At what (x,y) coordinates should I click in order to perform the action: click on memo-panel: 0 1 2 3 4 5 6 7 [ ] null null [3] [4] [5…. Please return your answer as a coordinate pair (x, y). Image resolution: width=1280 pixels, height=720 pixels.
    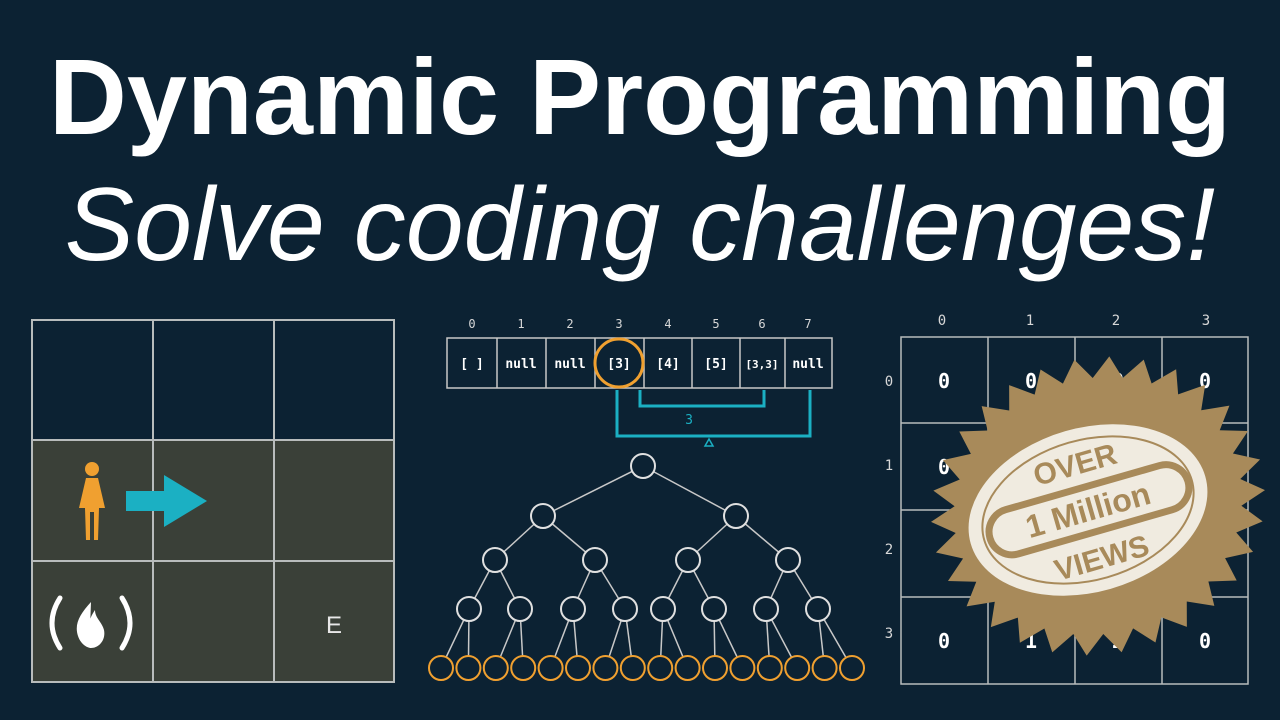
    Looking at the image, I should click on (639, 382).